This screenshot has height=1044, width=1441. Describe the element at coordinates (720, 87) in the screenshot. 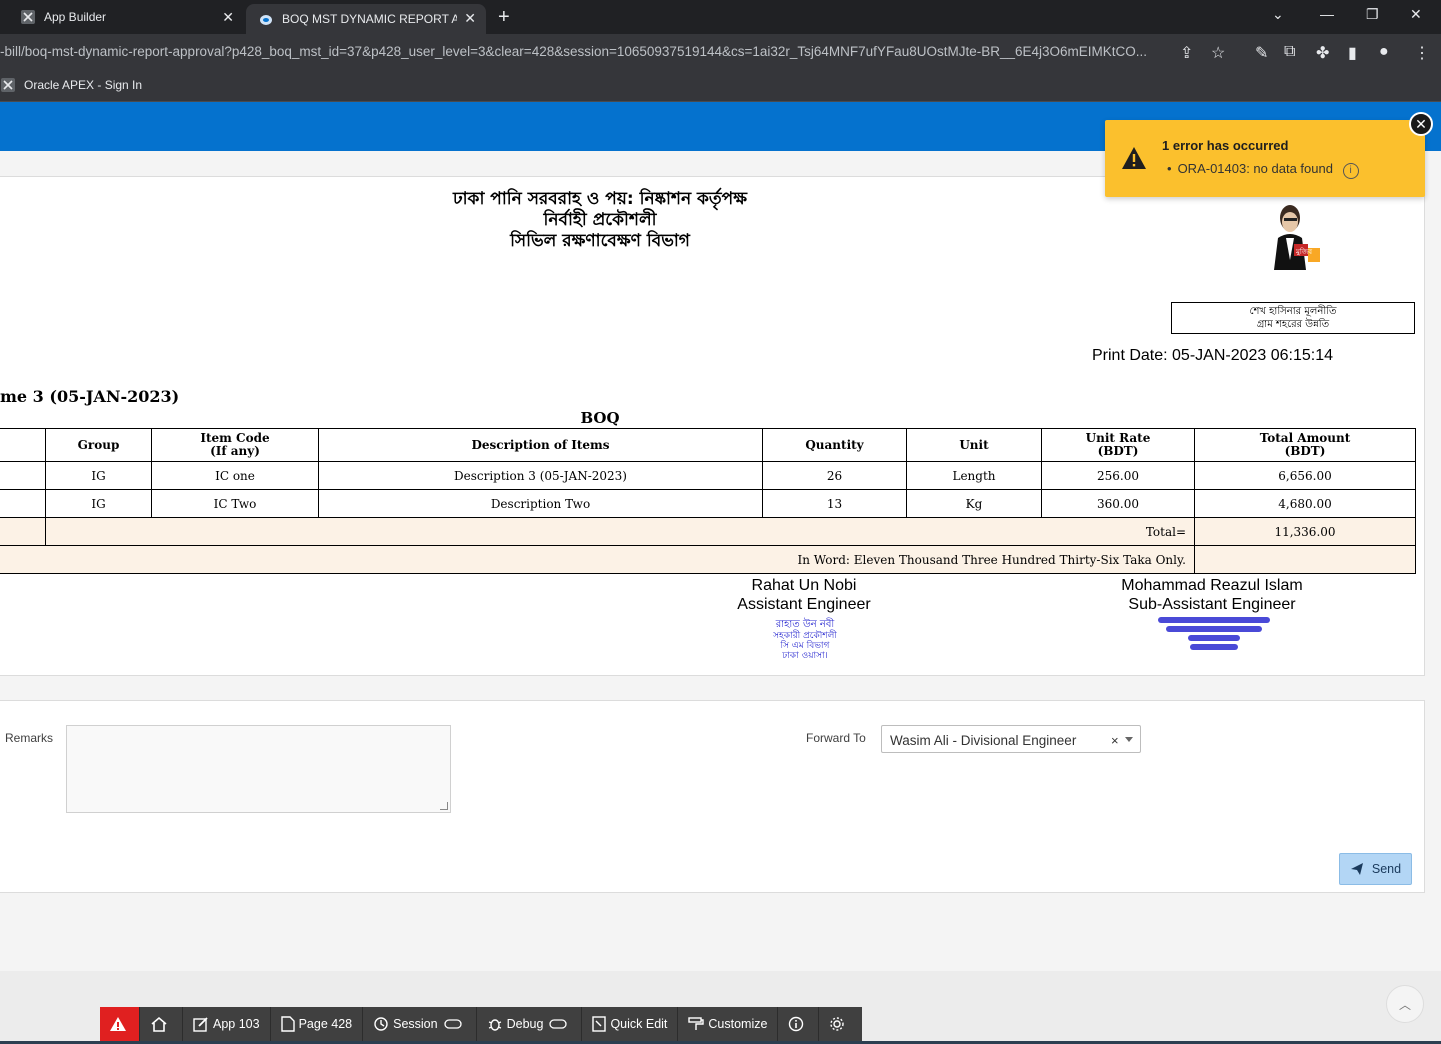

I see `bookmarks-bar: Oracle APEX - Sign In` at that location.